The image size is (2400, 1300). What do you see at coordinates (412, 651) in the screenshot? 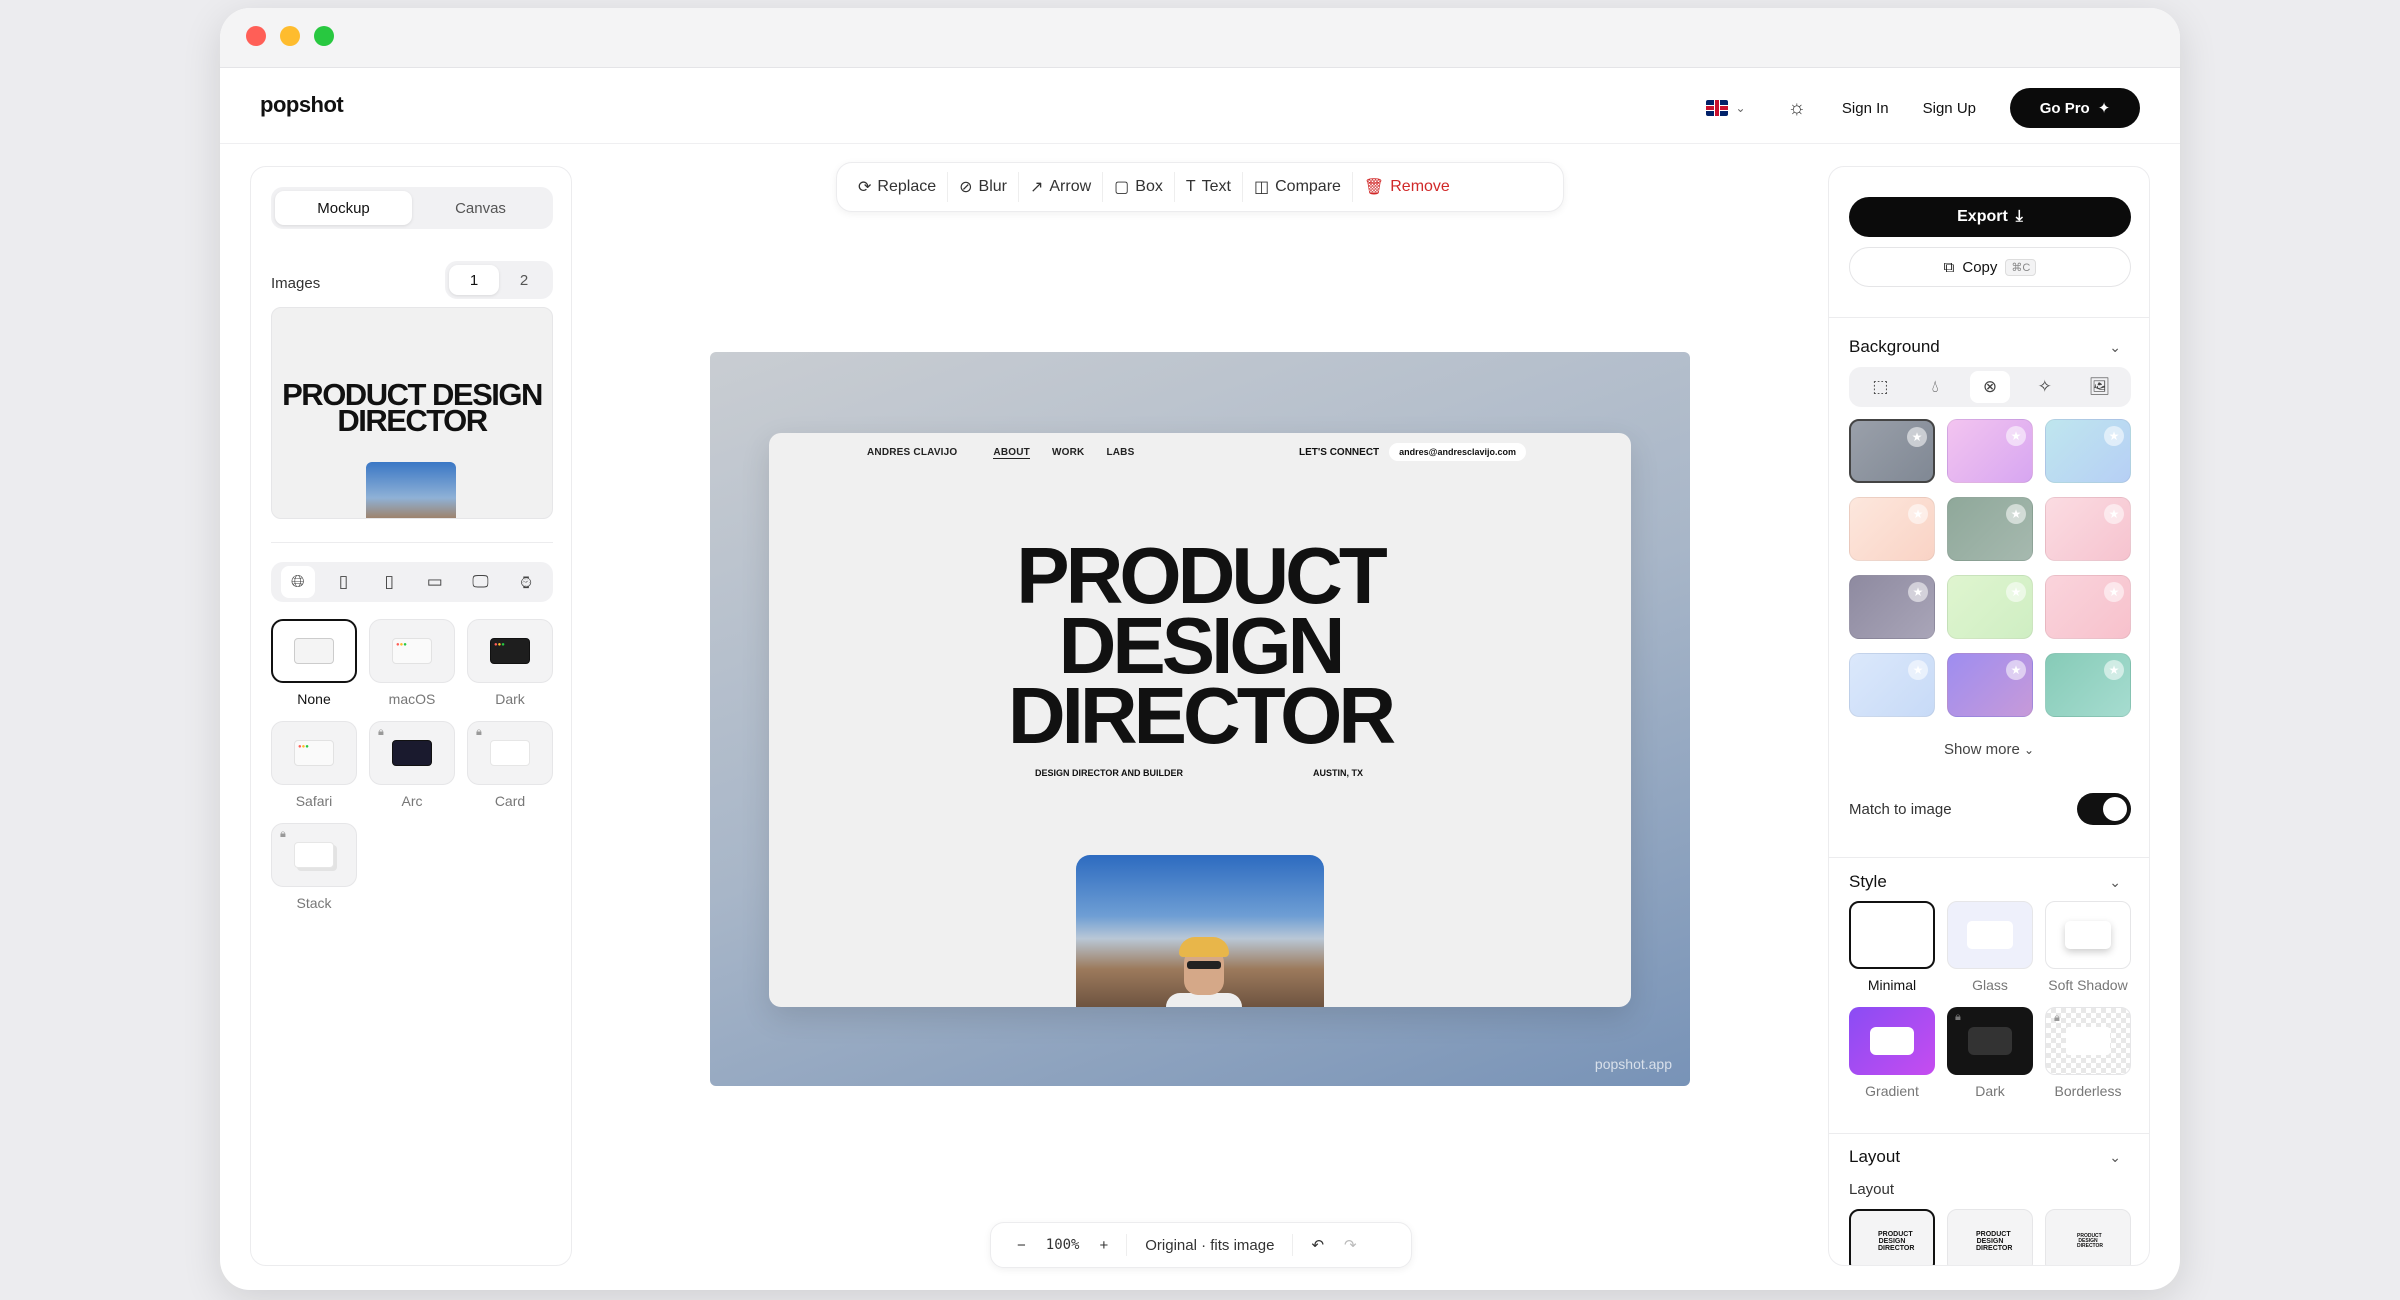
I see `frame-macos-preview: ●●●` at bounding box center [412, 651].